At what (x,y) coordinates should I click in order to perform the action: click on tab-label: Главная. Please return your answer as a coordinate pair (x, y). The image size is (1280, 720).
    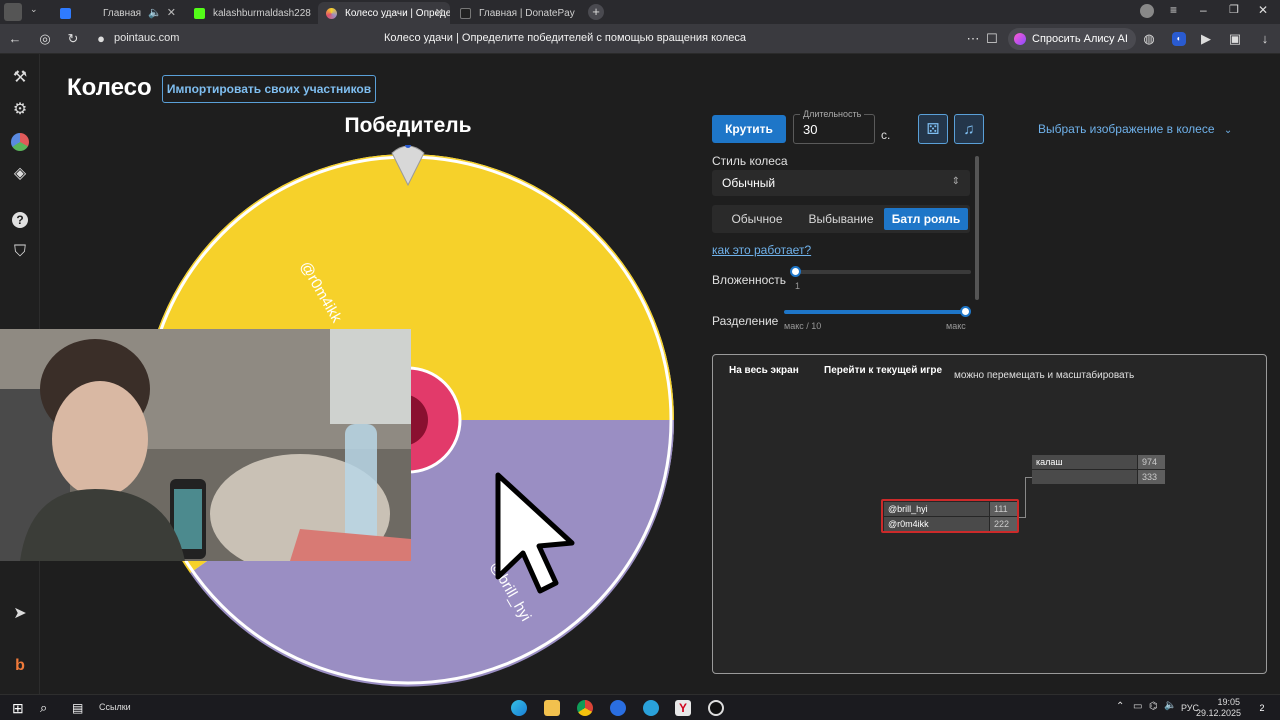
    Looking at the image, I should click on (122, 13).